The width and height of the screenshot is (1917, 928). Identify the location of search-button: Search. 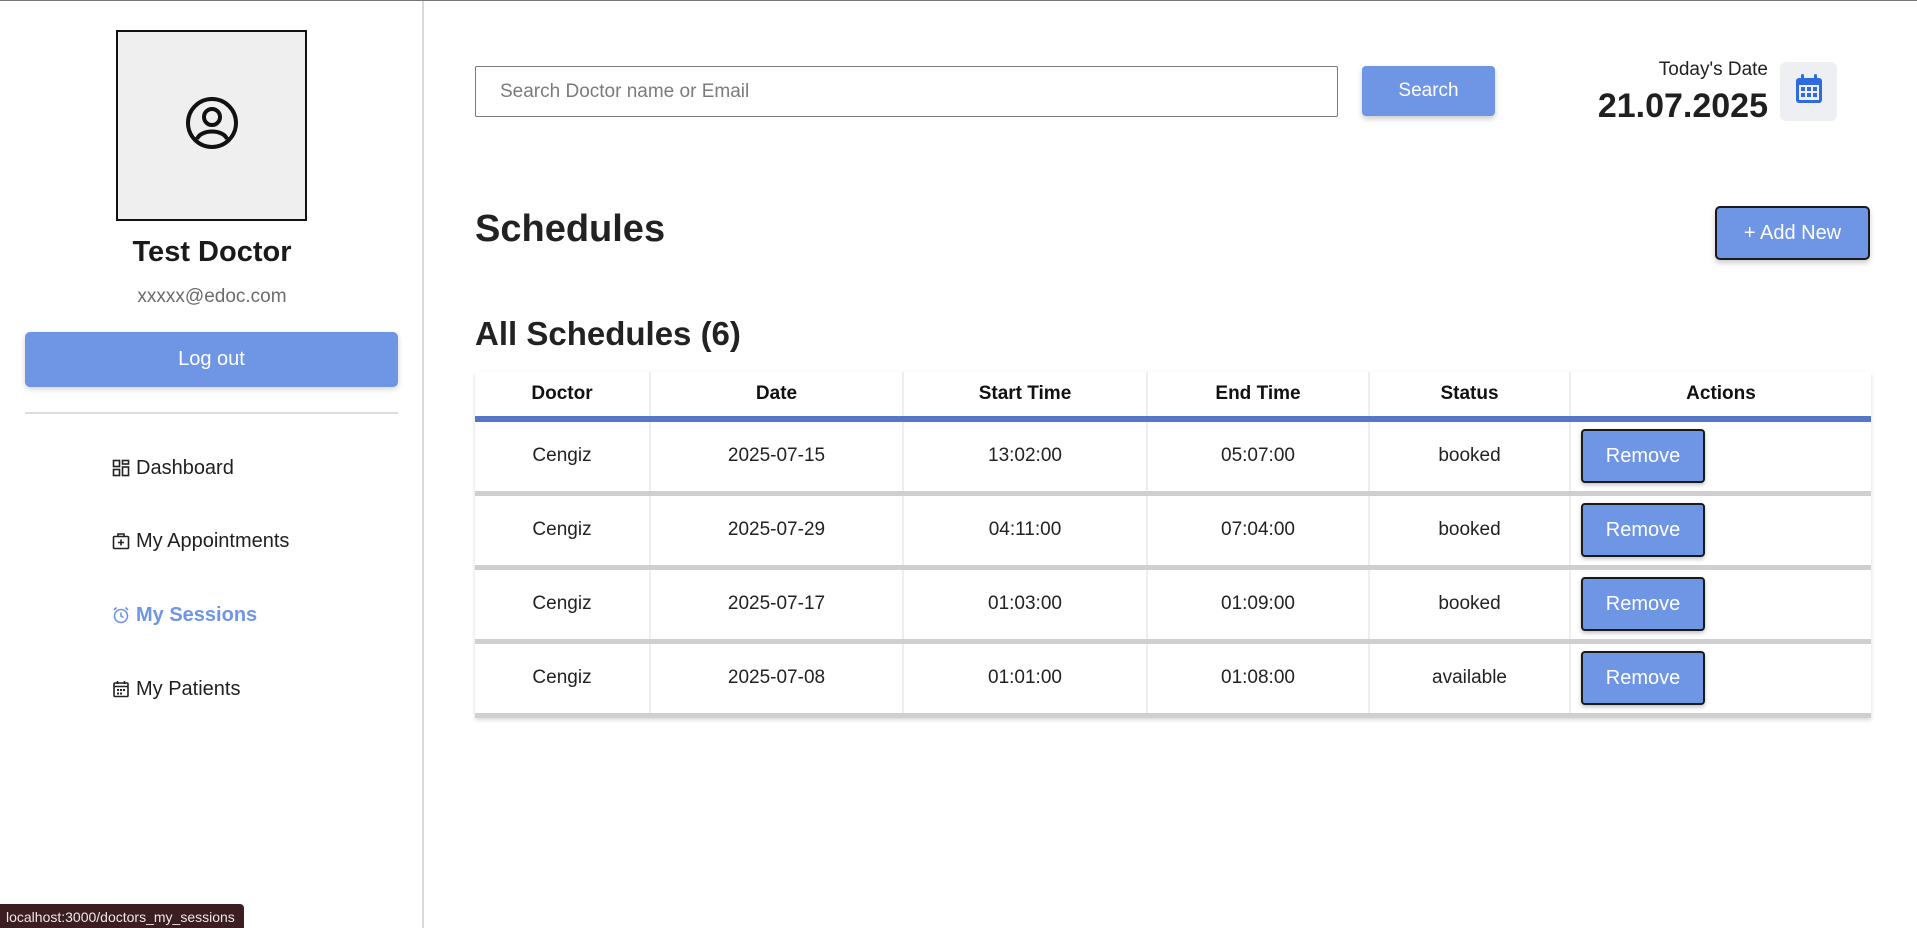
(1428, 91).